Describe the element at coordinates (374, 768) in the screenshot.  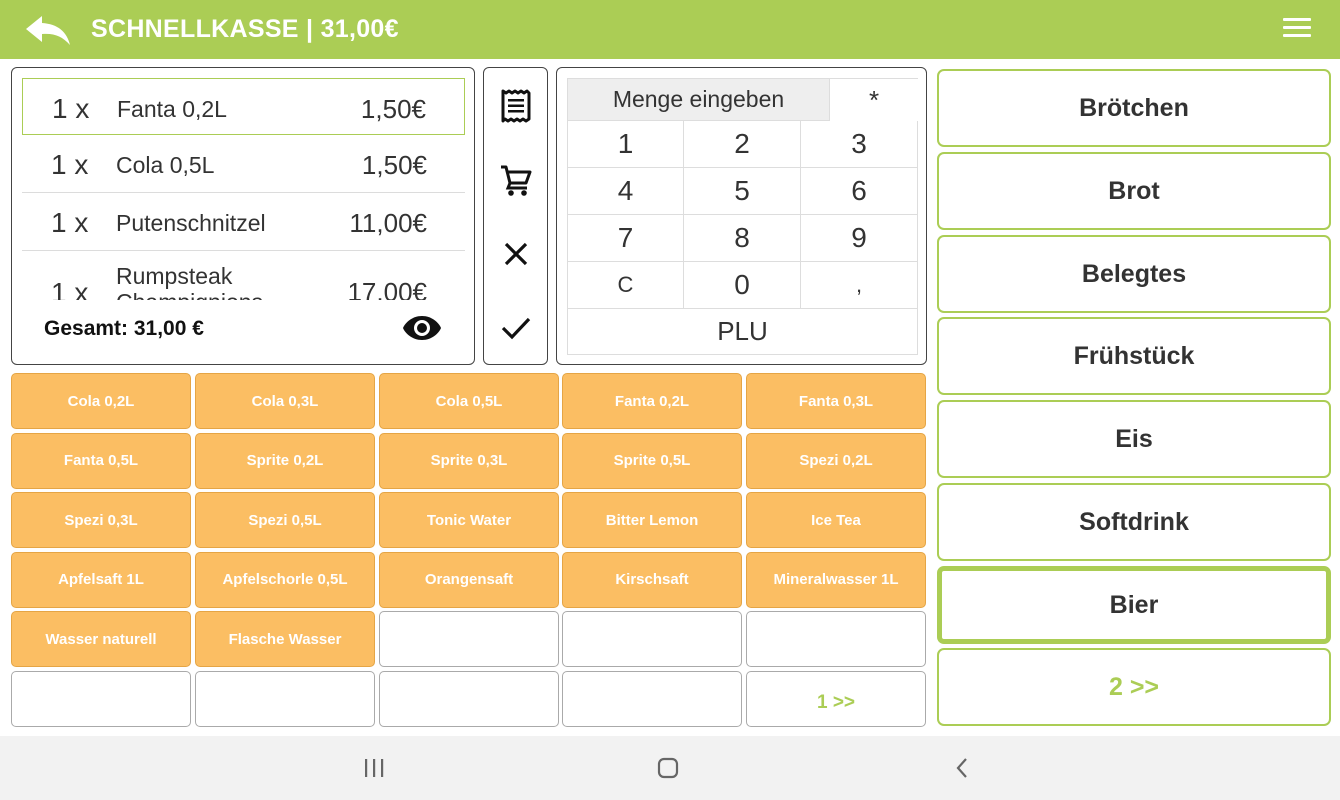
I see `recents-icon` at that location.